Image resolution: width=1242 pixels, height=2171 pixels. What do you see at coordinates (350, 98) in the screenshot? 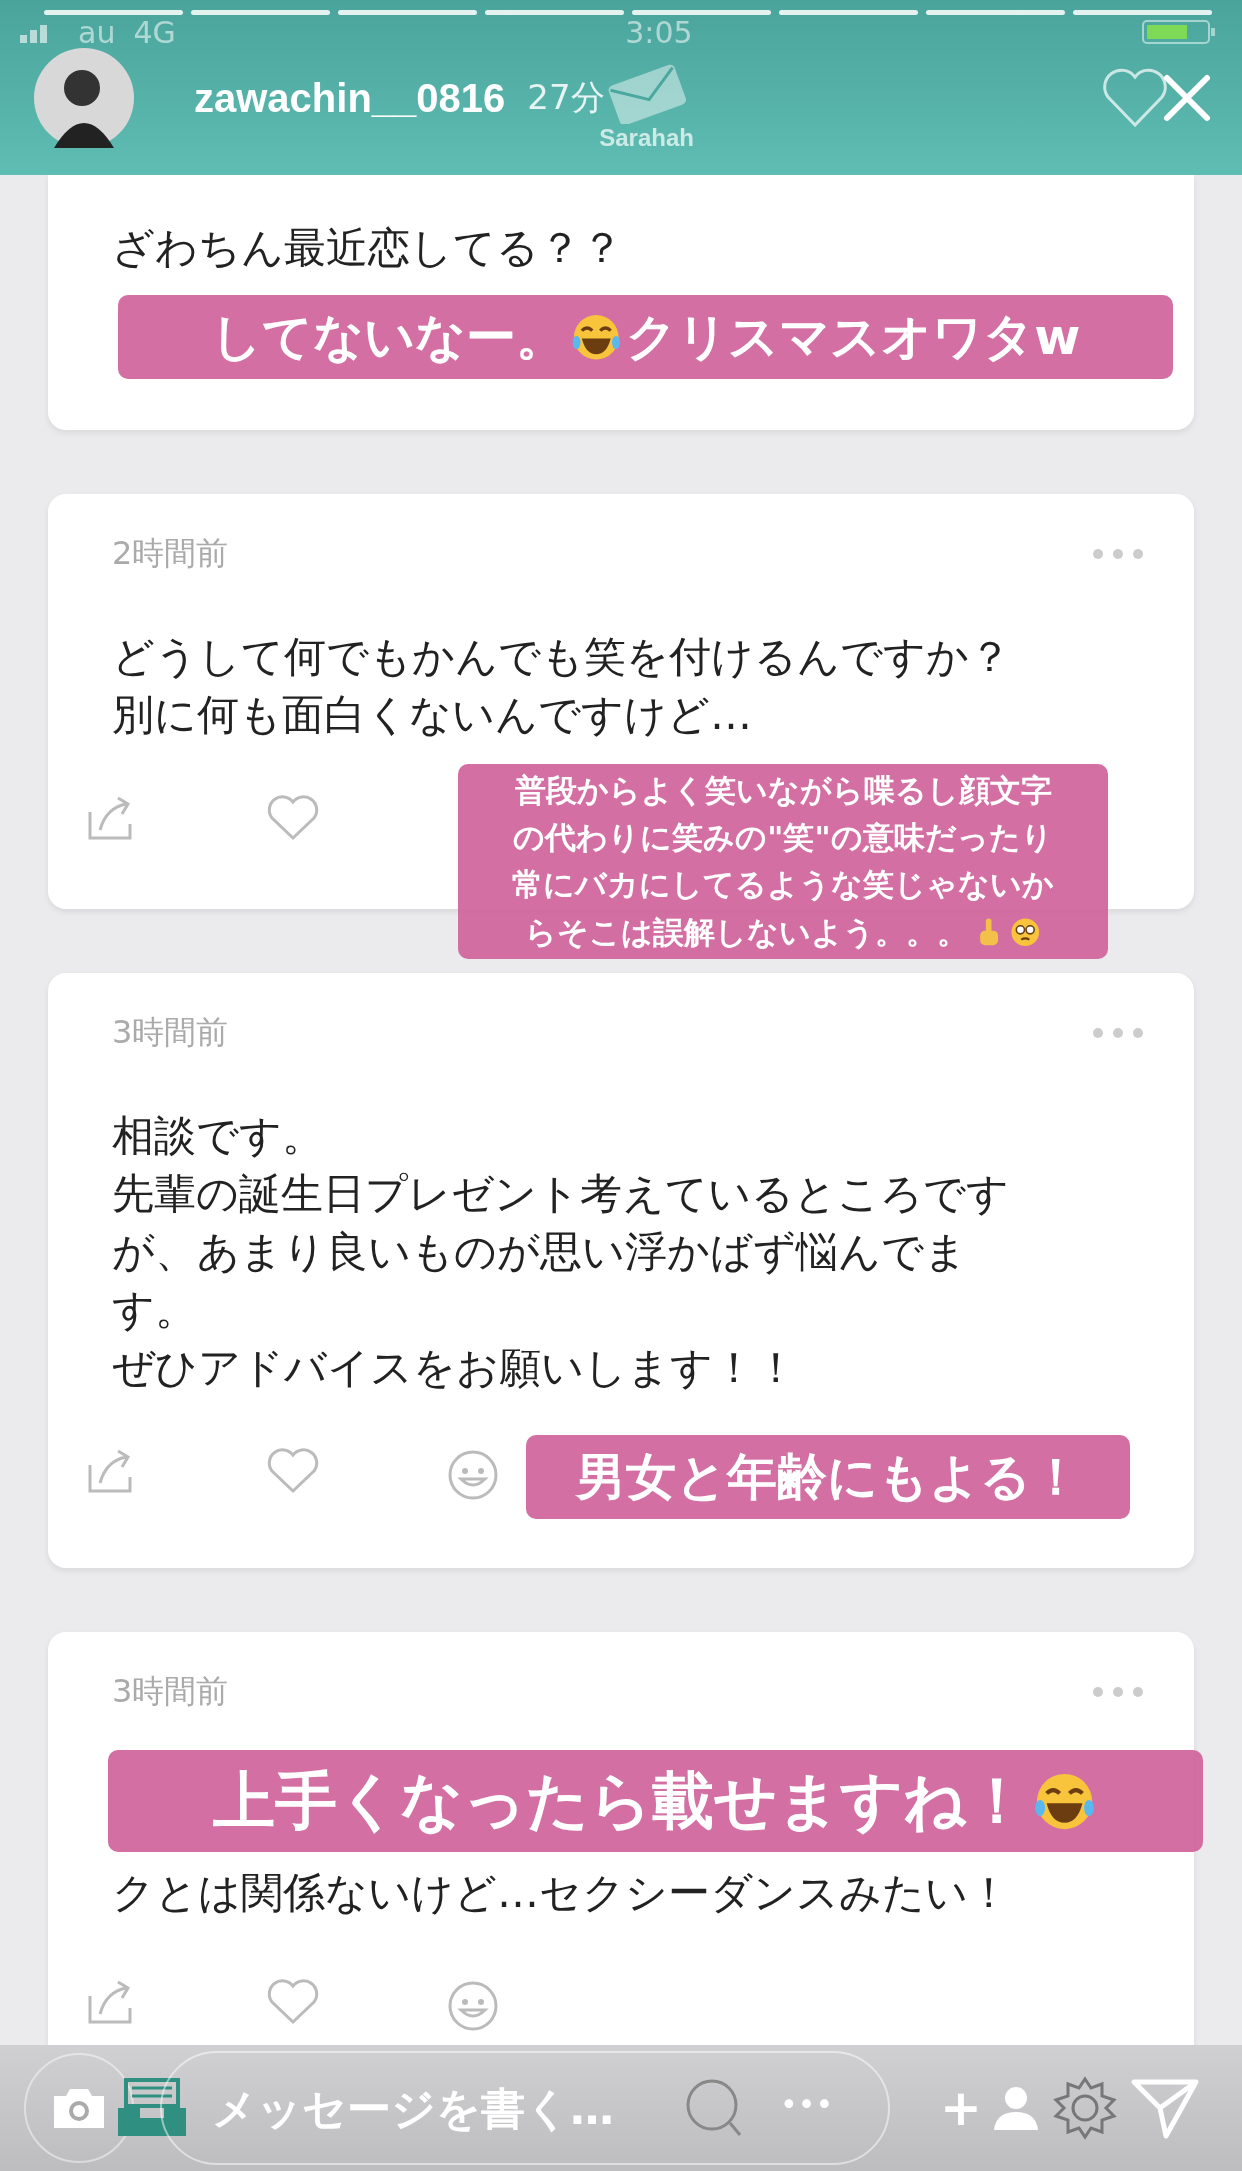
I see `username: zawachin__0816` at bounding box center [350, 98].